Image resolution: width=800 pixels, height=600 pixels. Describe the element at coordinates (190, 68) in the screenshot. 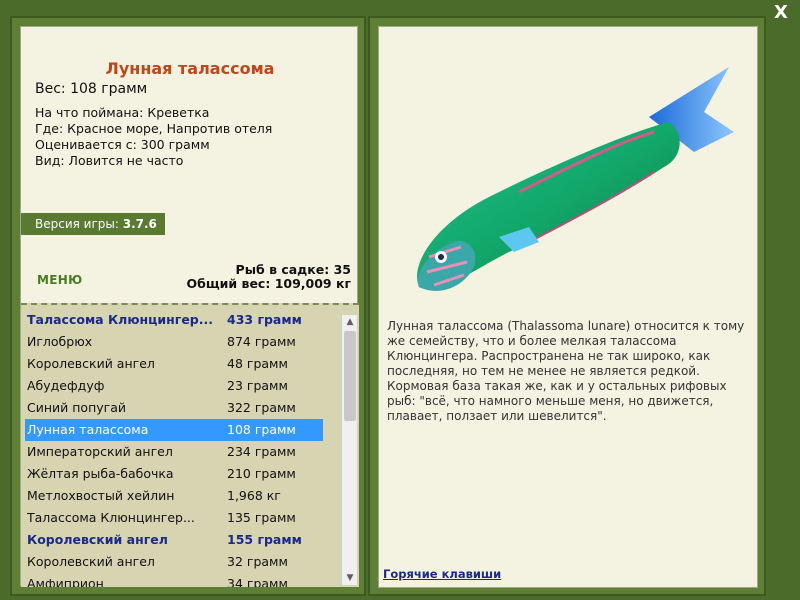

I see `fish-title: Лунная талассома` at that location.